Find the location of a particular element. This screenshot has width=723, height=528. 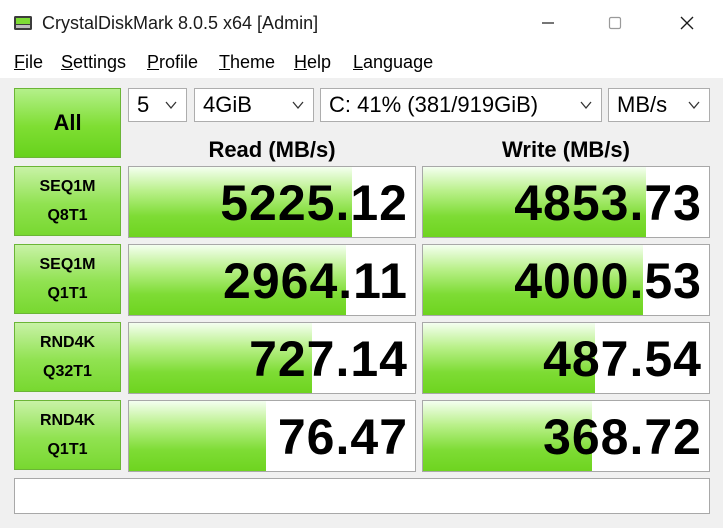

write-result-value: 368.72 is located at coordinates (622, 437).